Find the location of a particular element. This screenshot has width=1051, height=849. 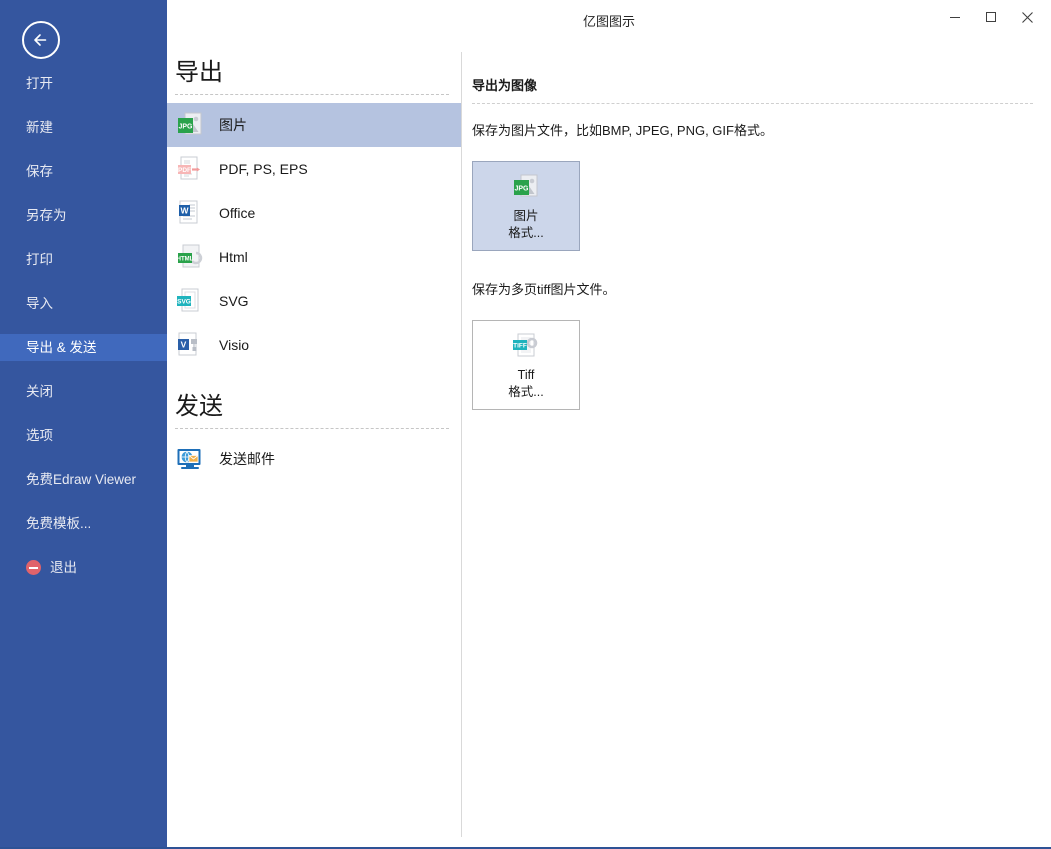

sidebar-item-export-and-send: 导出 & 发送 is located at coordinates (83, 347).